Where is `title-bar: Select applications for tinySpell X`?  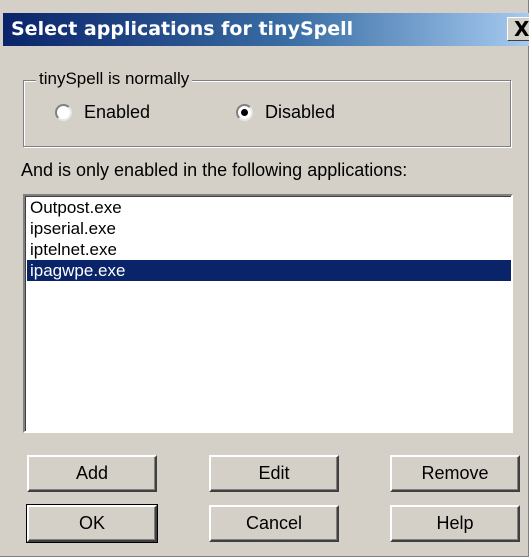 title-bar: Select applications for tinySpell X is located at coordinates (266, 29).